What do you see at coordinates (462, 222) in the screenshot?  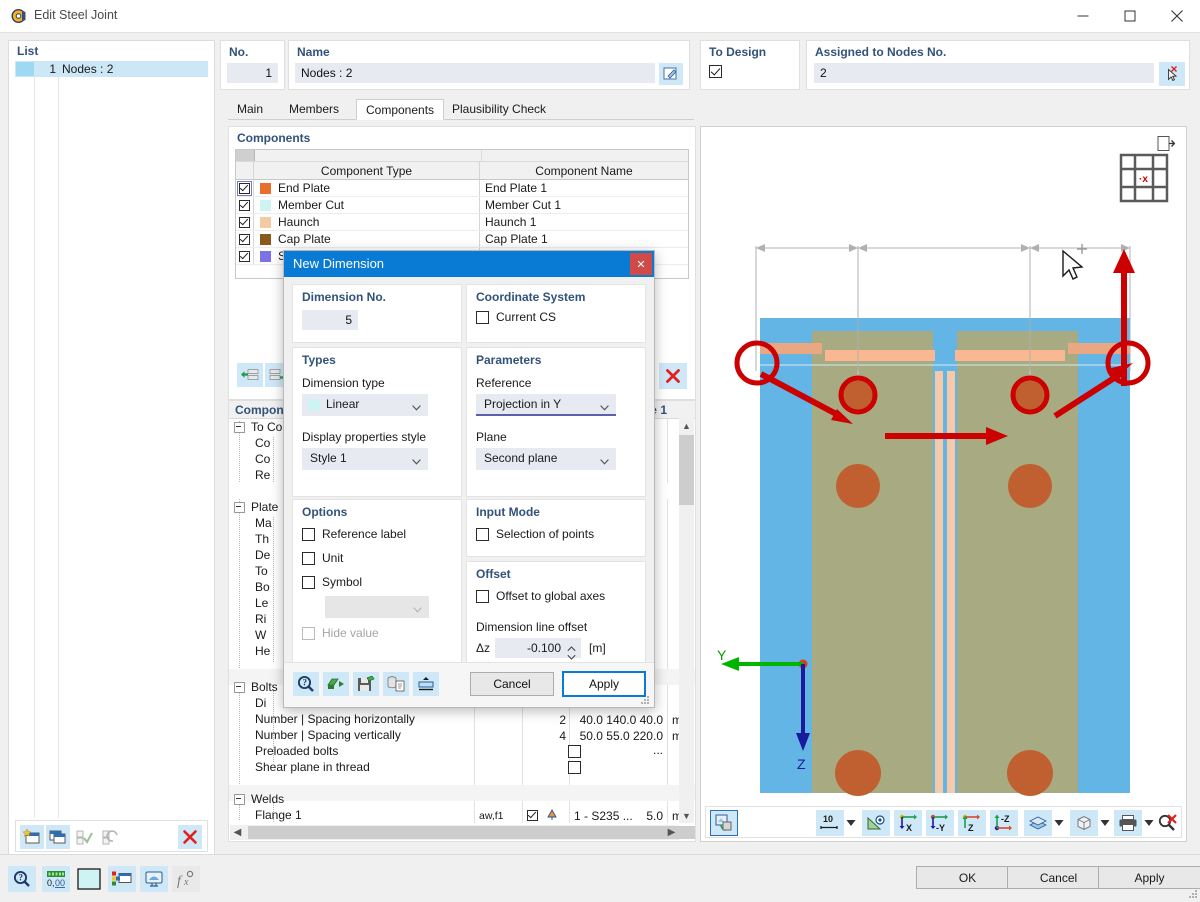 I see `table-row: Haunch Haunch 1` at bounding box center [462, 222].